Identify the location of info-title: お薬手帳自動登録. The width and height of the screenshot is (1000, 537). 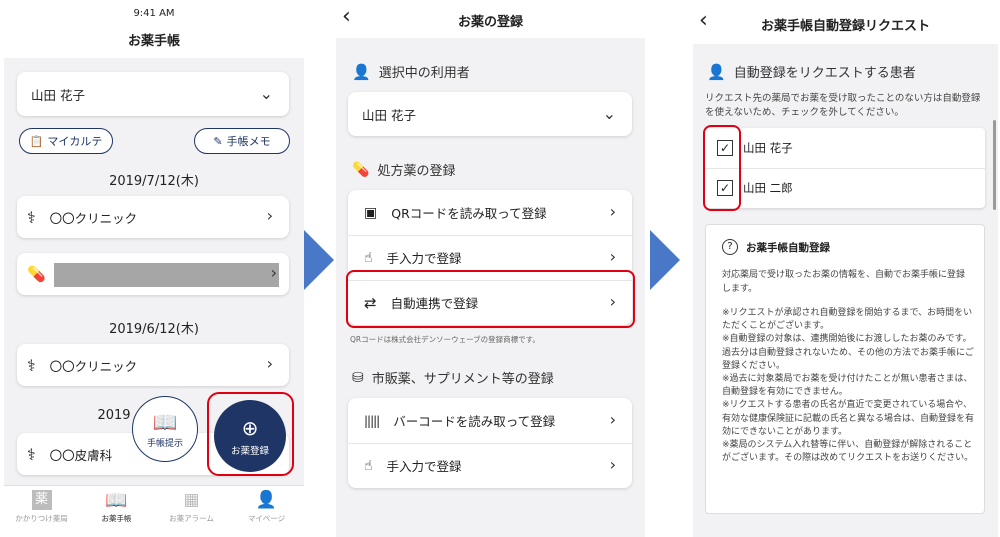
(788, 247).